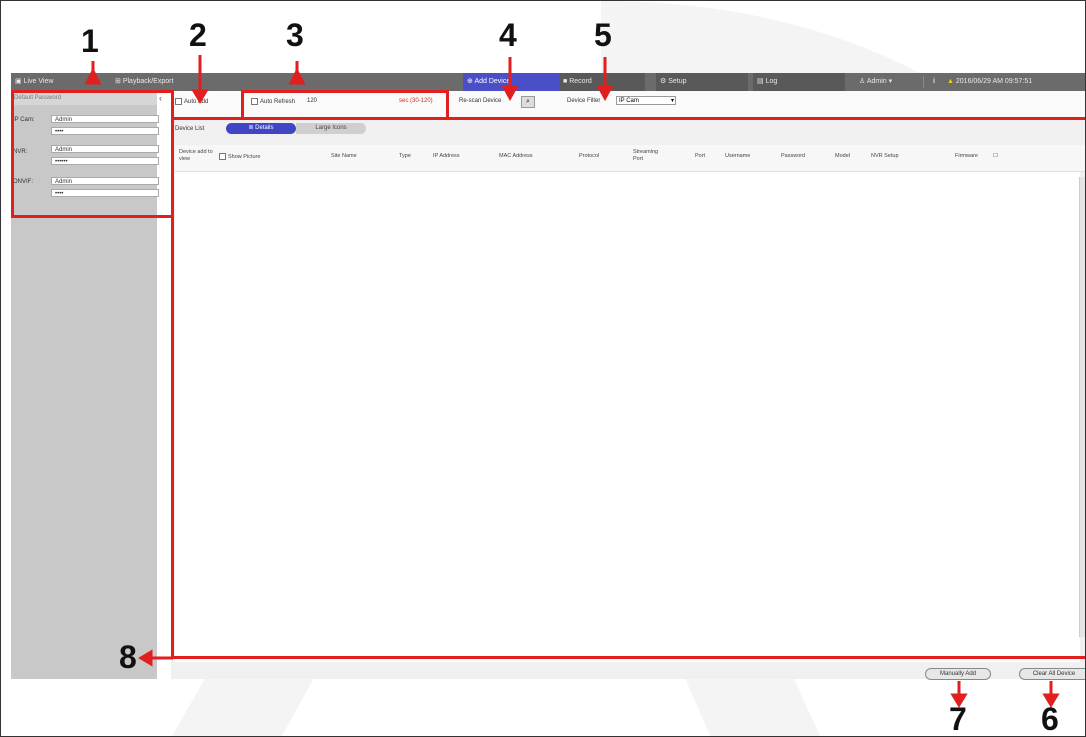  Describe the element at coordinates (508, 35) in the screenshot. I see `callout-number-4: 4` at that location.